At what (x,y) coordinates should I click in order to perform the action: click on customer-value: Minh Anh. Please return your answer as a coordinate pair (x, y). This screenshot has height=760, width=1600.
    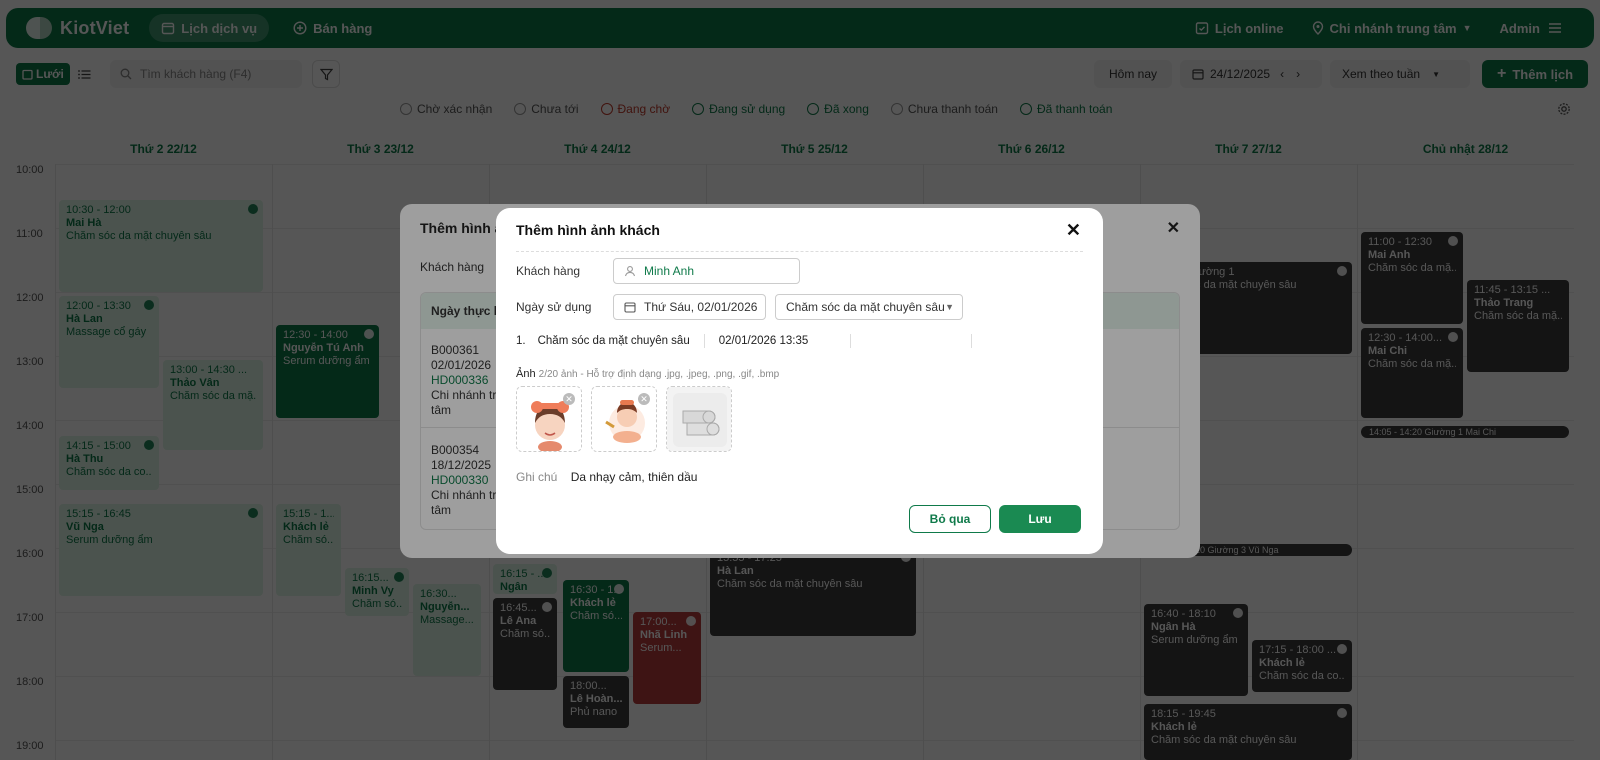
    Looking at the image, I should click on (669, 271).